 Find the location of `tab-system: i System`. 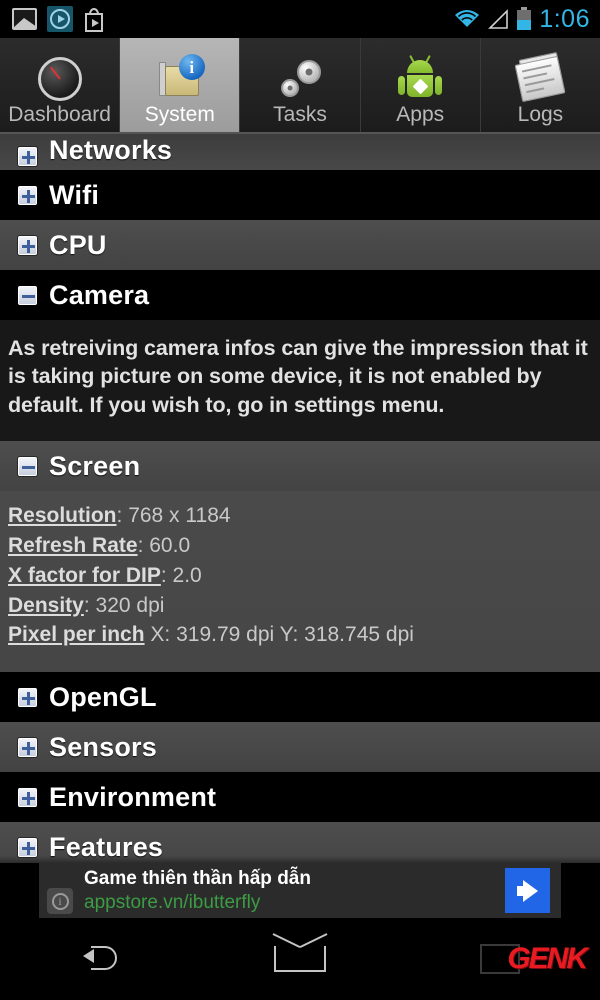

tab-system: i System is located at coordinates (180, 85).